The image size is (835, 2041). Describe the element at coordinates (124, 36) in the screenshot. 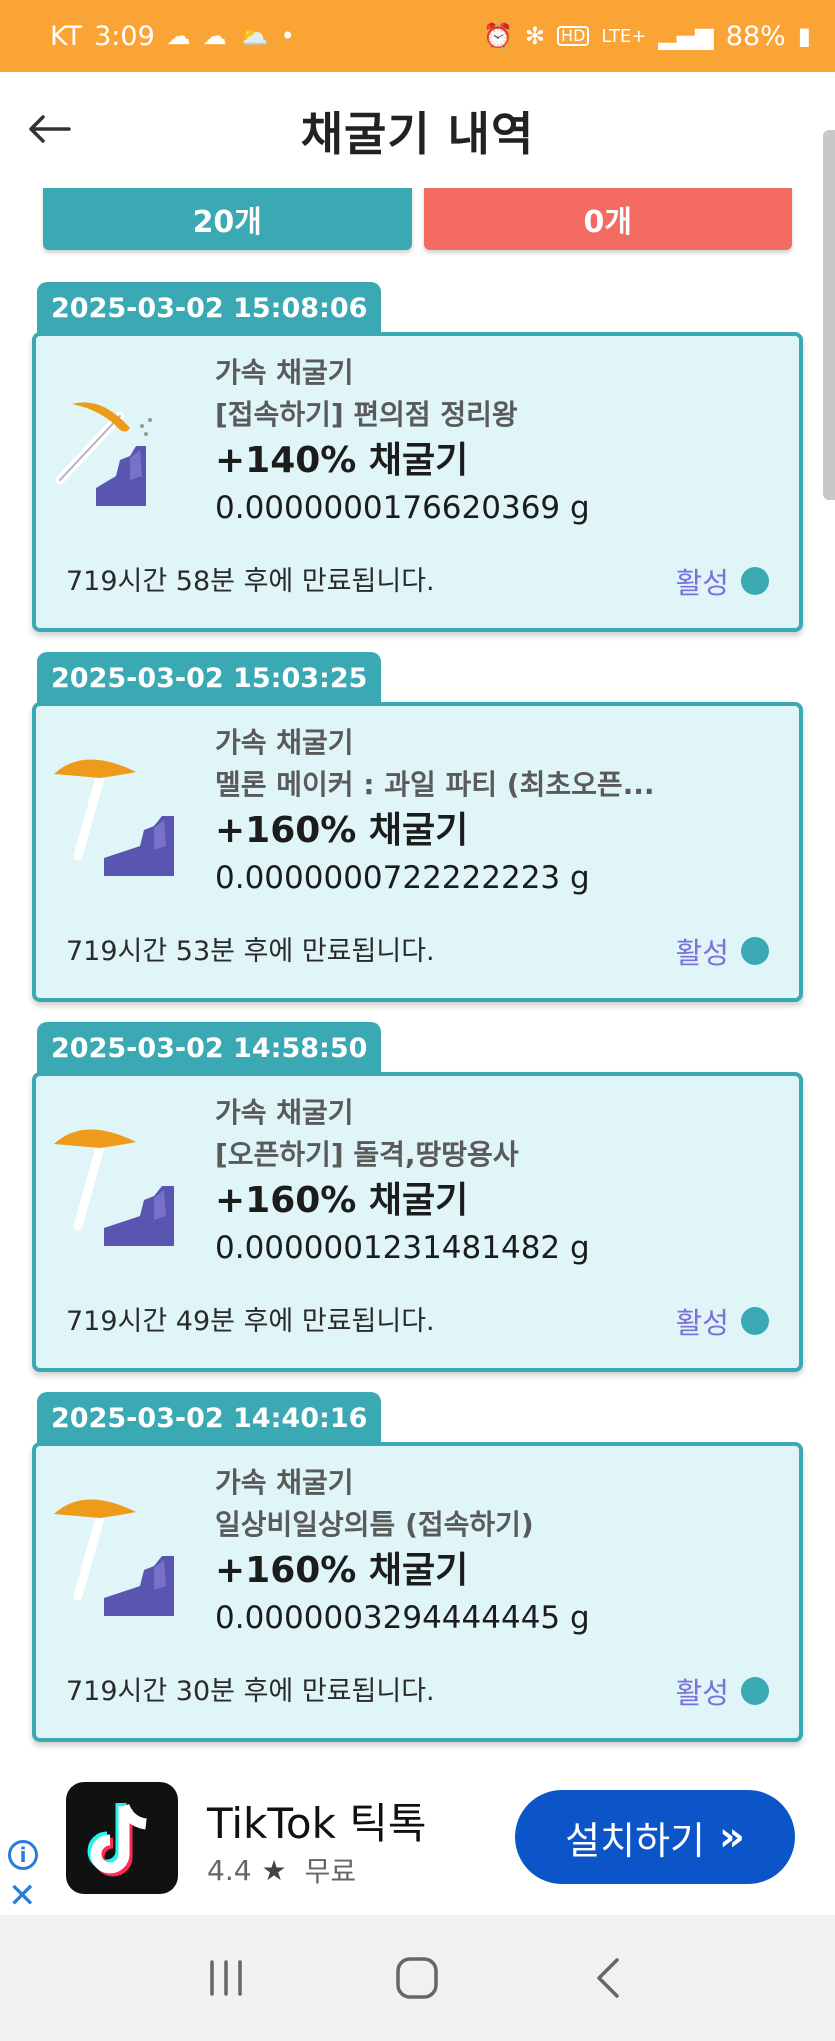

I see `time-label: 3:09` at that location.